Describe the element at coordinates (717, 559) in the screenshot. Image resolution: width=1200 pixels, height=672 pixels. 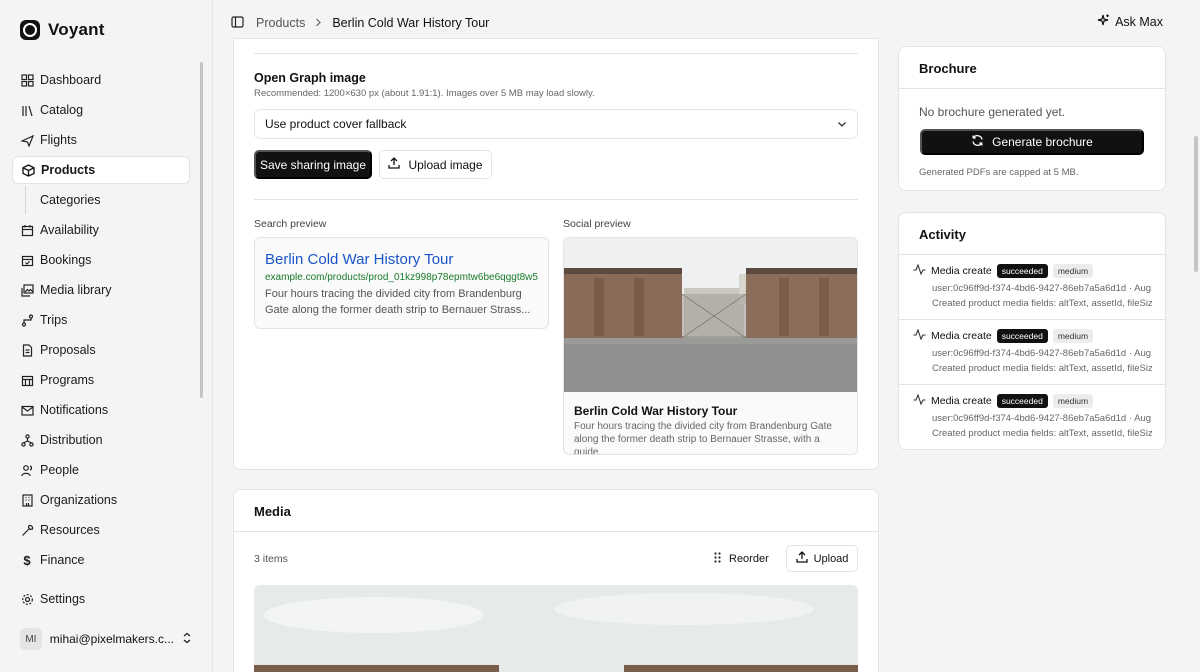
I see `drag-handle-icon` at that location.